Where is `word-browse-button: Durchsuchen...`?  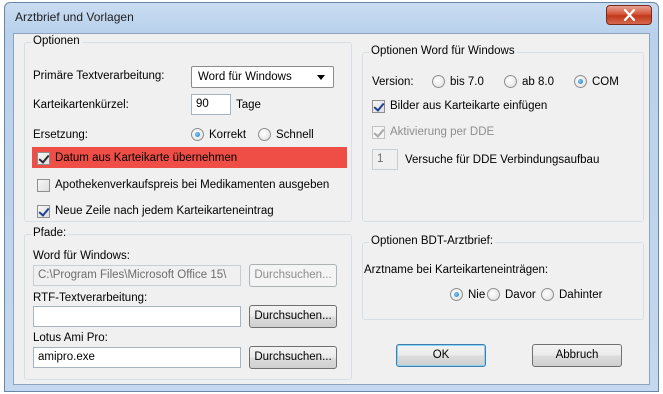
word-browse-button: Durchsuchen... is located at coordinates (293, 275).